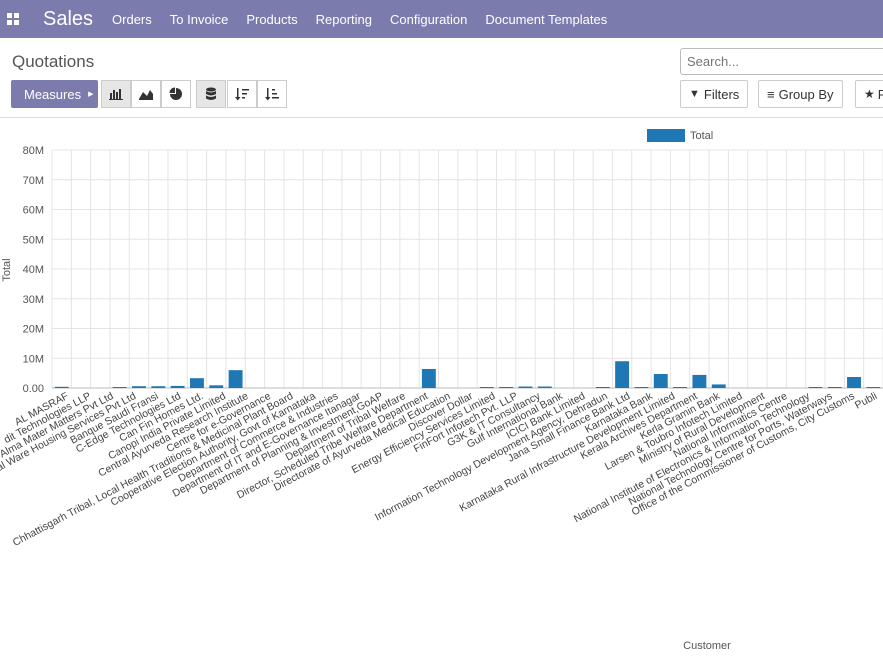  What do you see at coordinates (806, 94) in the screenshot?
I see `group-by-label: Group By` at bounding box center [806, 94].